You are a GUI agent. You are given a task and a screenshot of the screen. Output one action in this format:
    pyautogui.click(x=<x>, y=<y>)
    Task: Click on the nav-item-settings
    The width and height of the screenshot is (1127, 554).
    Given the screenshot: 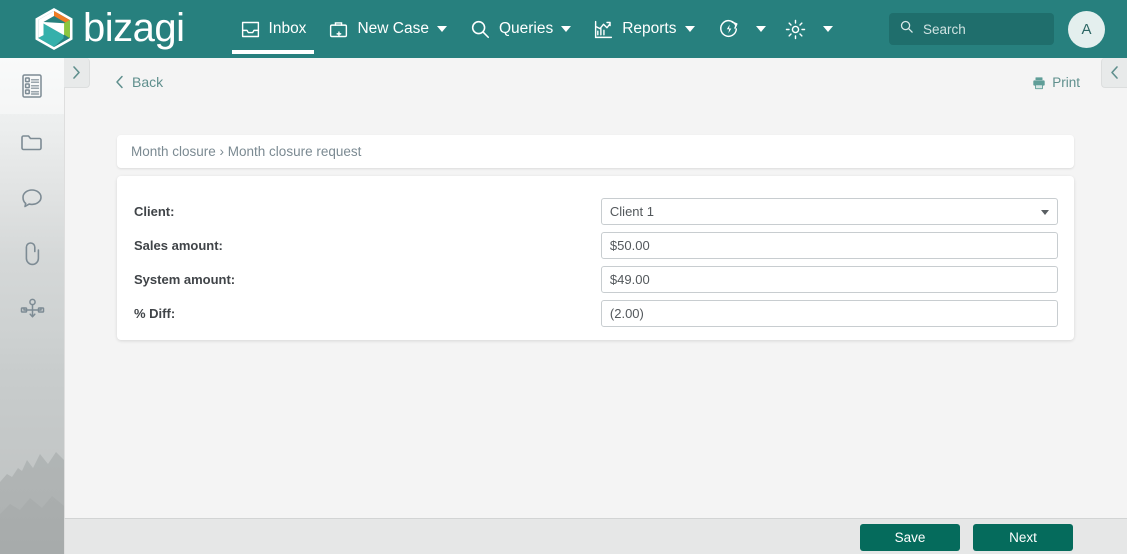 What is the action you would take?
    pyautogui.click(x=805, y=29)
    